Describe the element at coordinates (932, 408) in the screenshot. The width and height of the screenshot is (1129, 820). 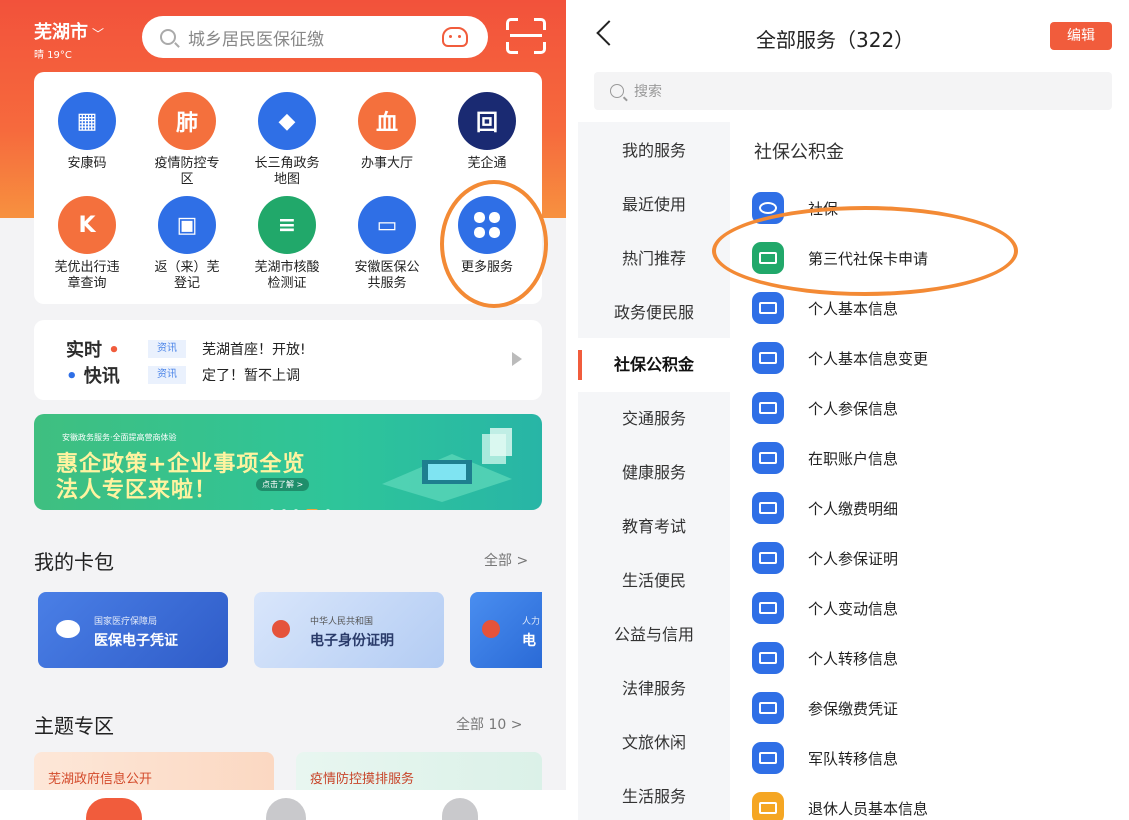
I see `service-item: 个人参保信息` at that location.